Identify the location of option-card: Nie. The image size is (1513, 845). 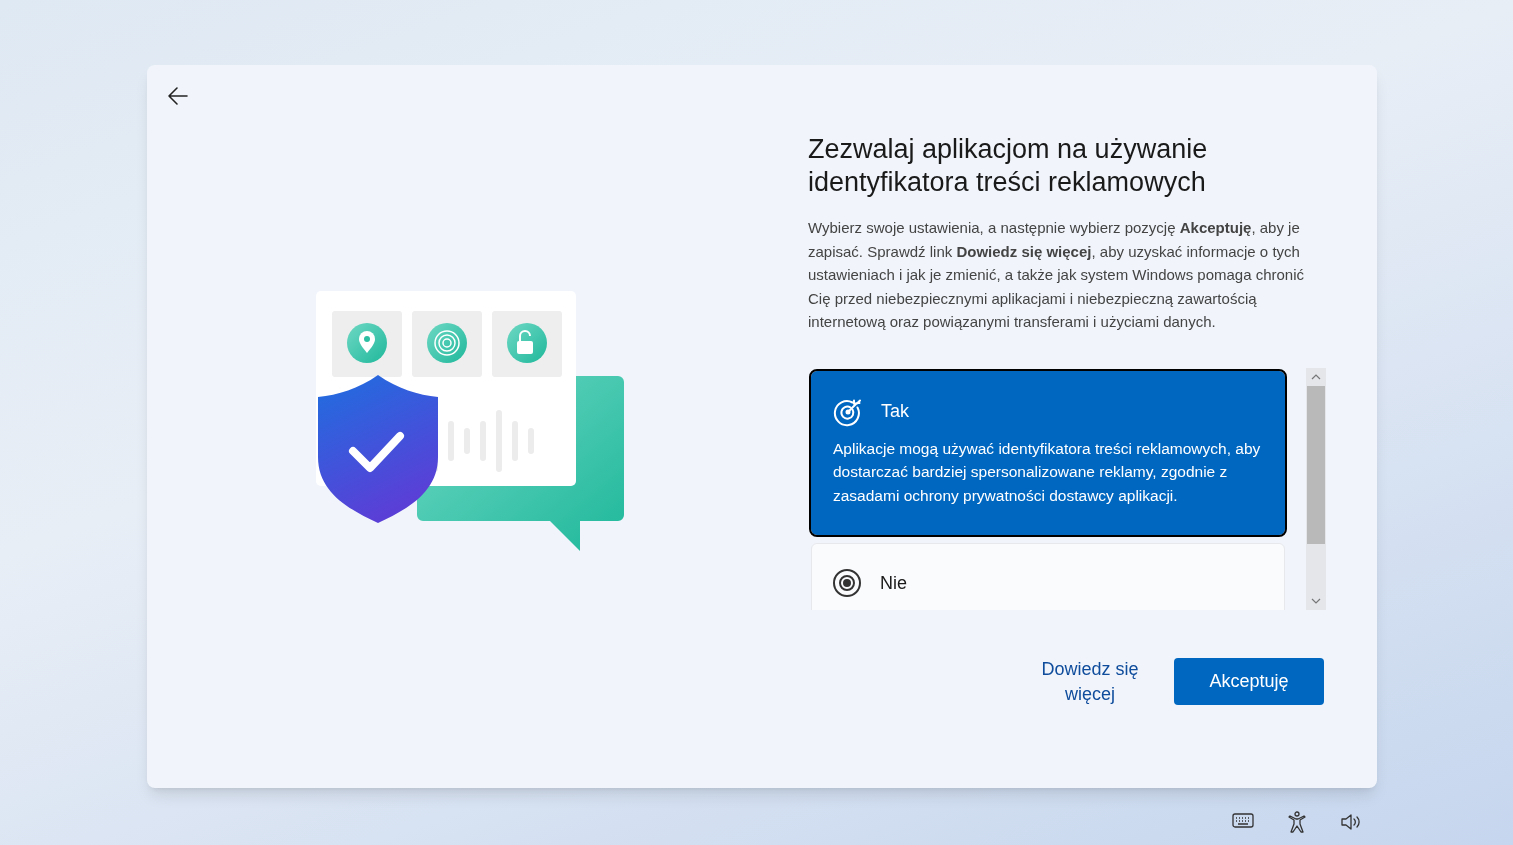
(1048, 576).